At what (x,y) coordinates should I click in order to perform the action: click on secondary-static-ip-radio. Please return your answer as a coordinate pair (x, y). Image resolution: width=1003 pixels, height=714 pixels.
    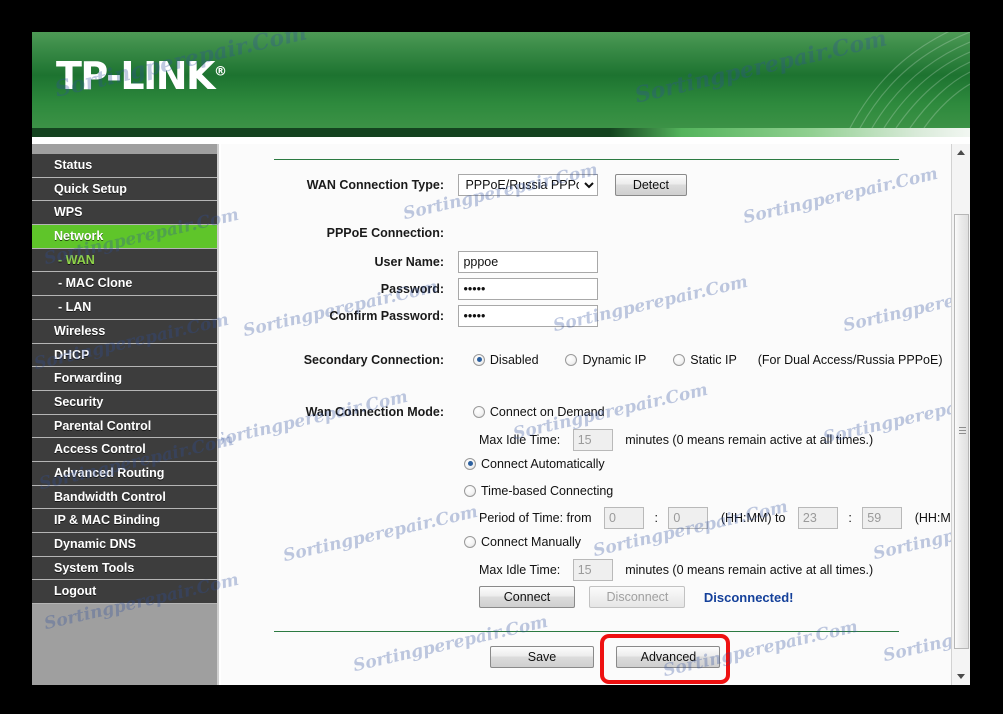
    Looking at the image, I should click on (679, 359).